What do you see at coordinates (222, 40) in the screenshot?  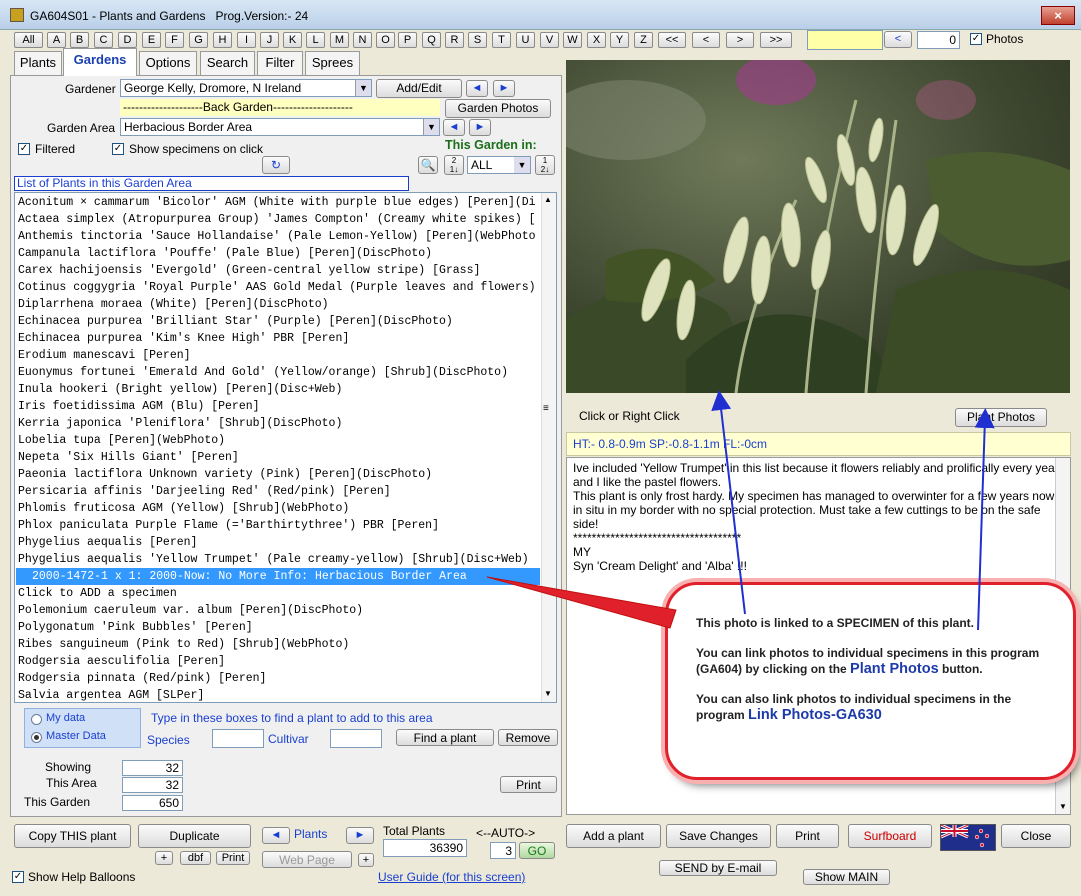 I see `letter-button-h: H` at bounding box center [222, 40].